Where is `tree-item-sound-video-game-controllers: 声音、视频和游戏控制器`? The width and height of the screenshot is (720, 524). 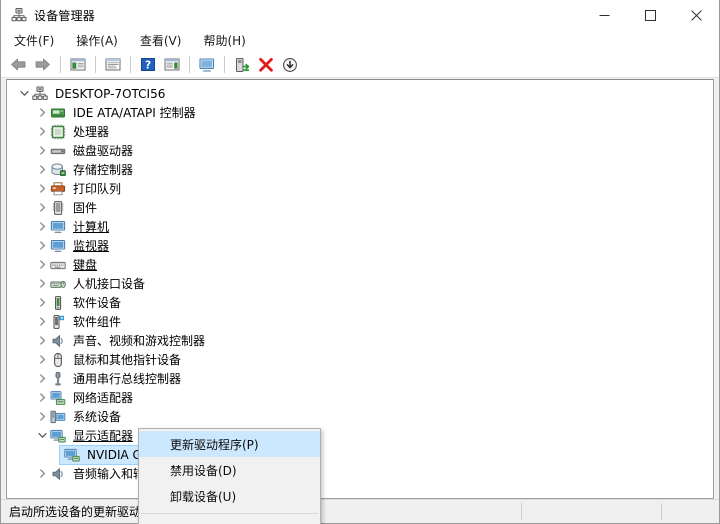
tree-item-sound-video-game-controllers: 声音、视频和游戏控制器 is located at coordinates (360, 340).